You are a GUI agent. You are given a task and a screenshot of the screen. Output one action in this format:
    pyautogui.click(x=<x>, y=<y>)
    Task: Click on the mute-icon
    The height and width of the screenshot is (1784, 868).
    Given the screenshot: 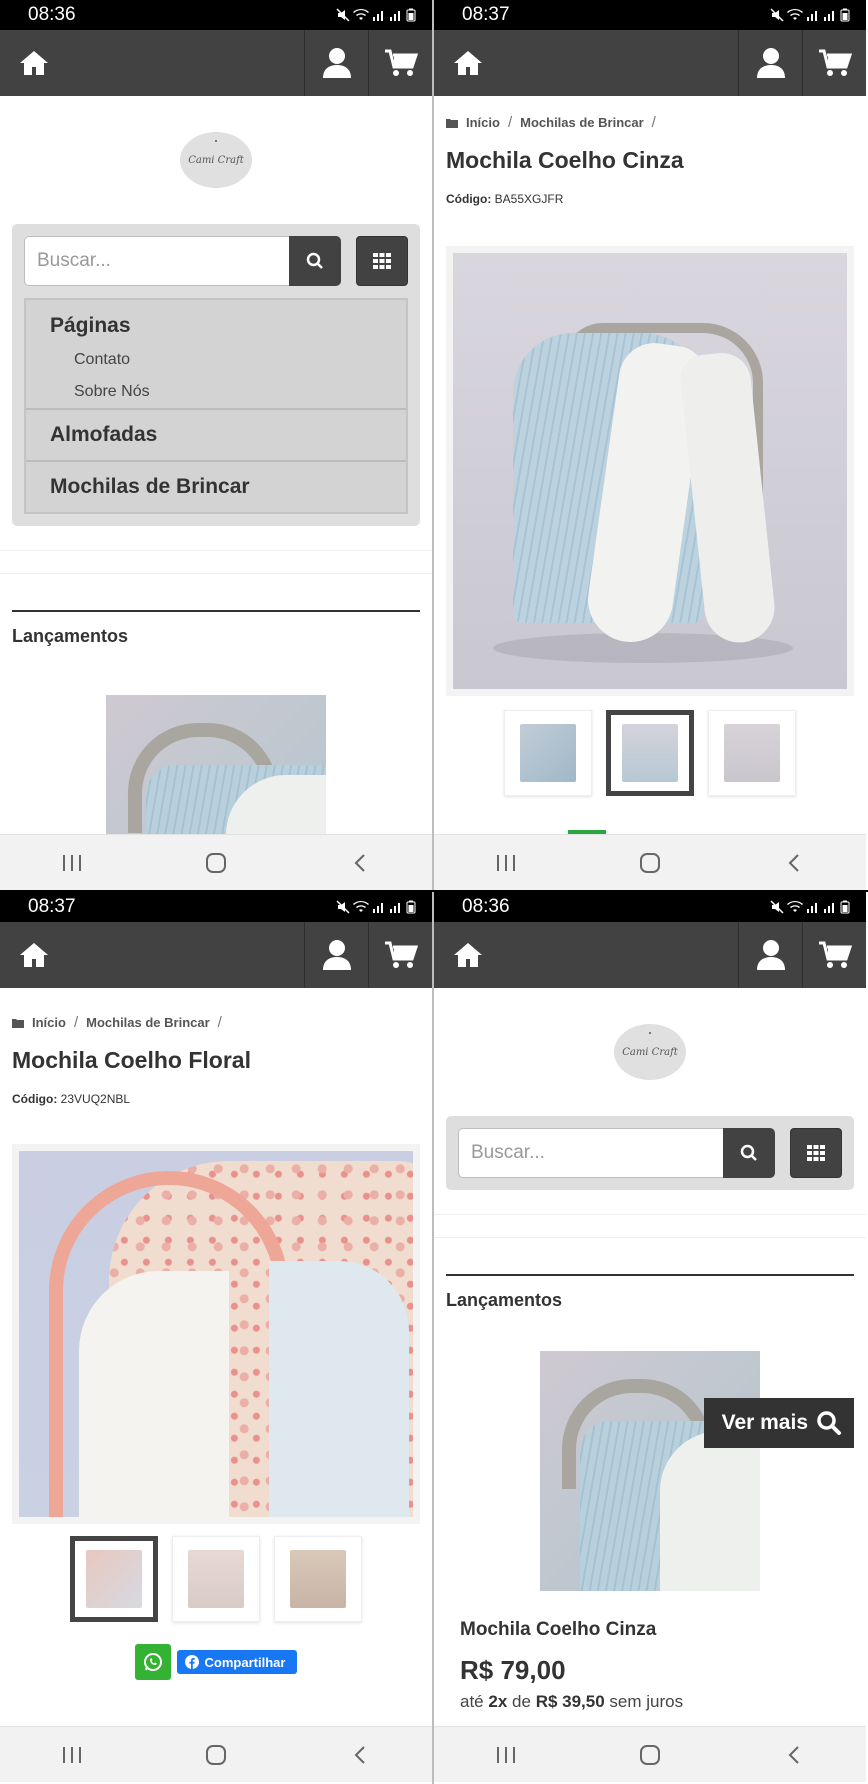 What is the action you would take?
    pyautogui.click(x=777, y=15)
    